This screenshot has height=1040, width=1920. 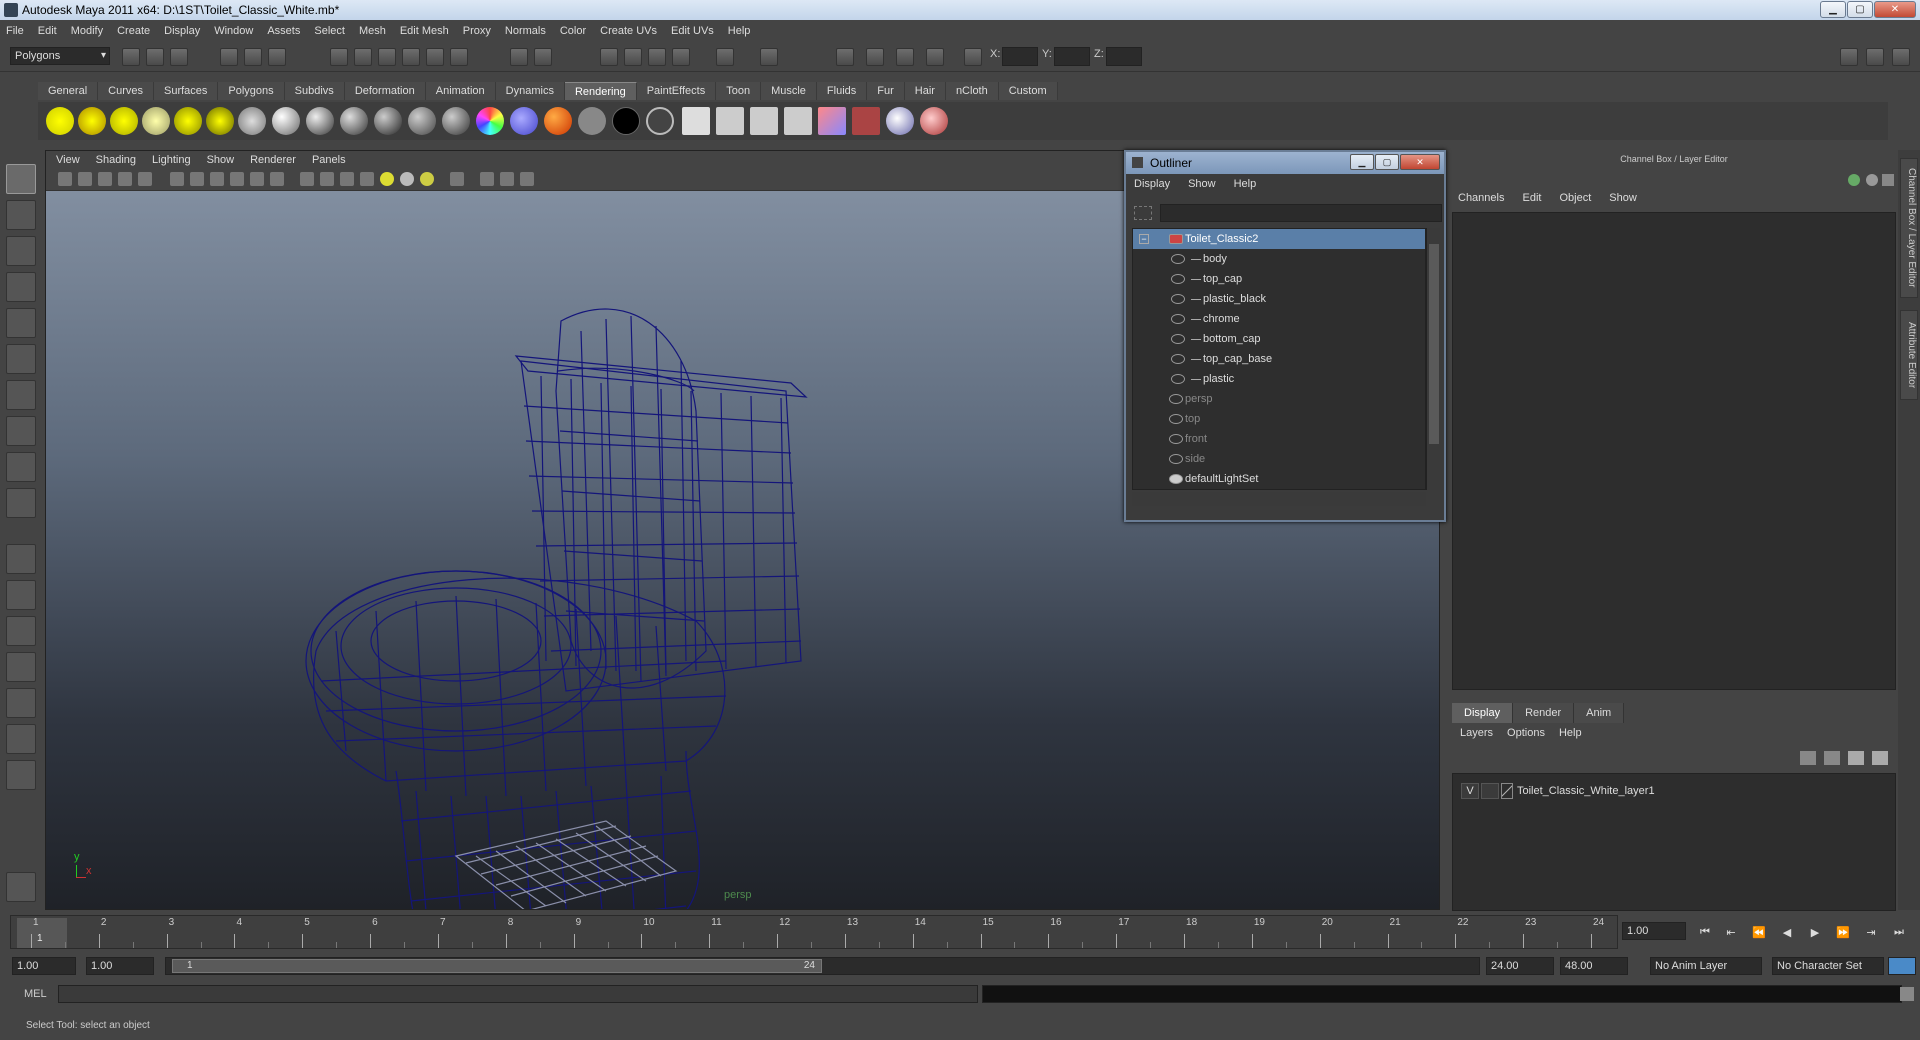 What do you see at coordinates (435, 57) in the screenshot?
I see `snap-surface-icon` at bounding box center [435, 57].